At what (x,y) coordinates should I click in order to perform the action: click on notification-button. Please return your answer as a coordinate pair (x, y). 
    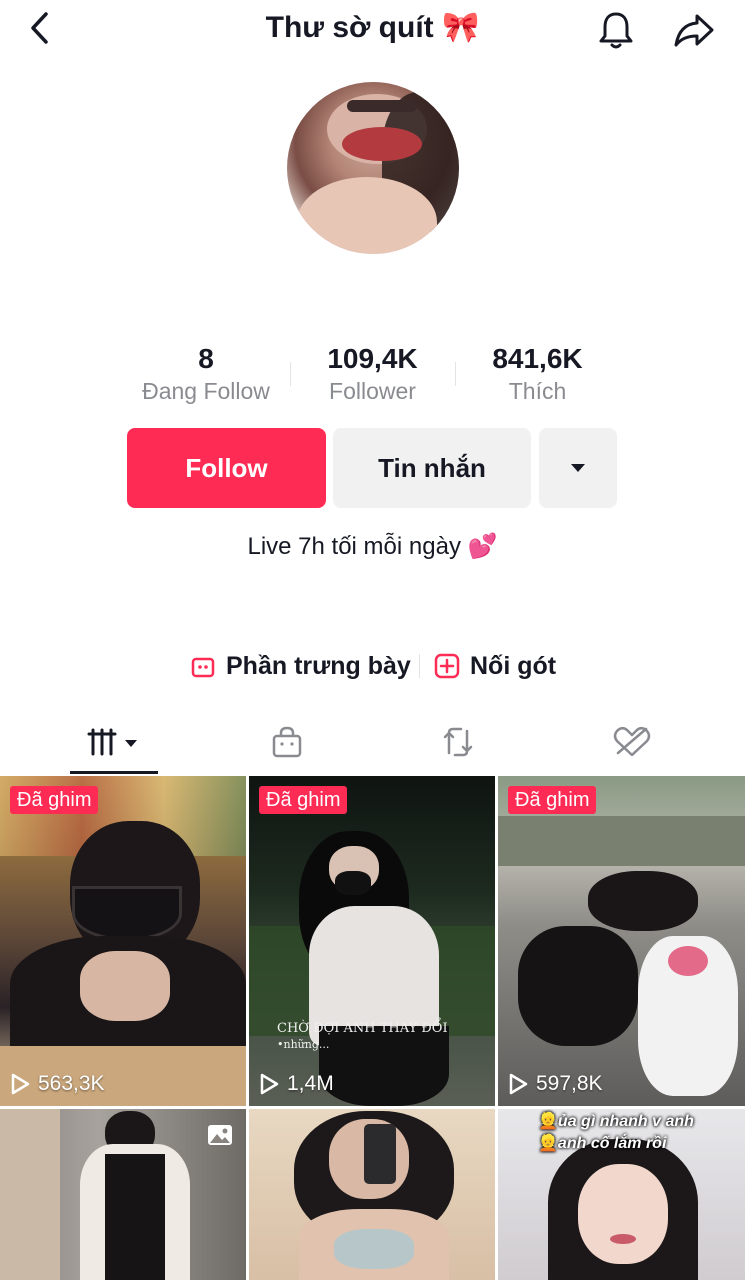
    Looking at the image, I should click on (616, 30).